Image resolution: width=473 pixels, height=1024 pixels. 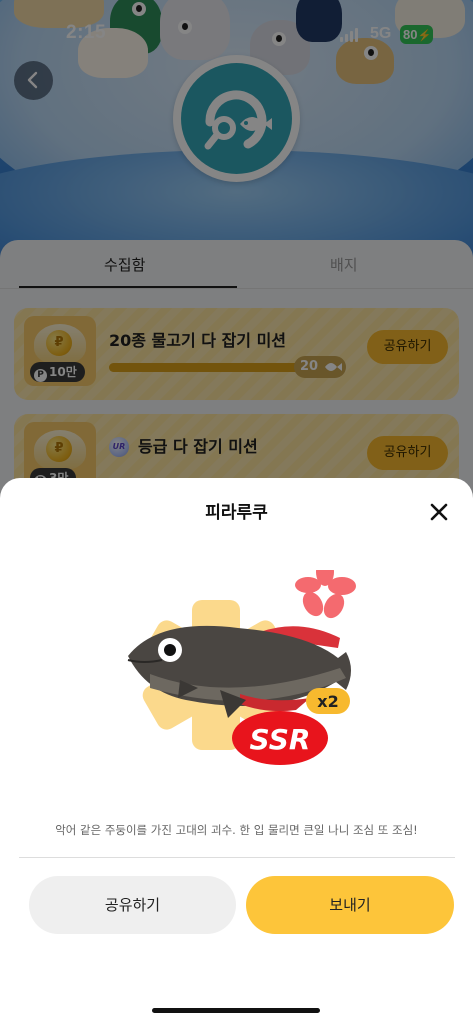 I want to click on sheet-divider, so click(x=237, y=857).